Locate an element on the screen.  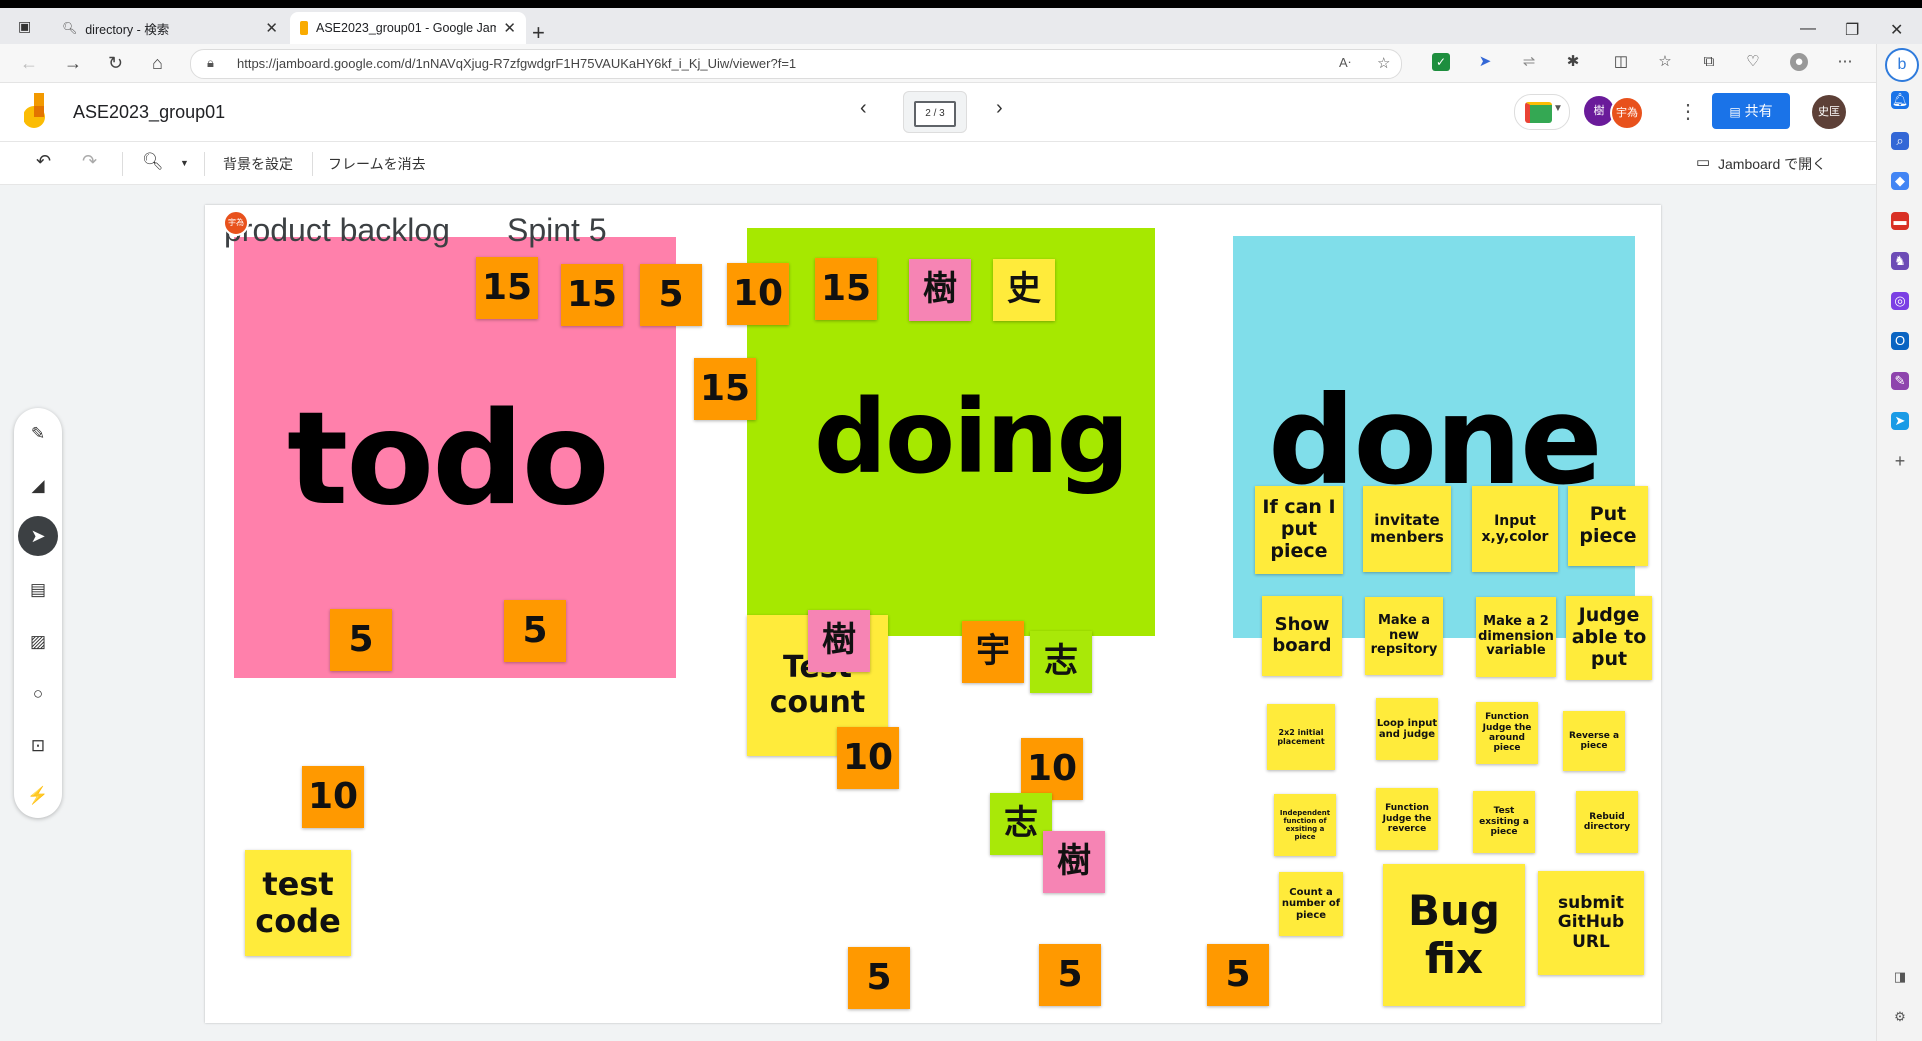
collections-icon: ⧉ is located at coordinates (1709, 62).